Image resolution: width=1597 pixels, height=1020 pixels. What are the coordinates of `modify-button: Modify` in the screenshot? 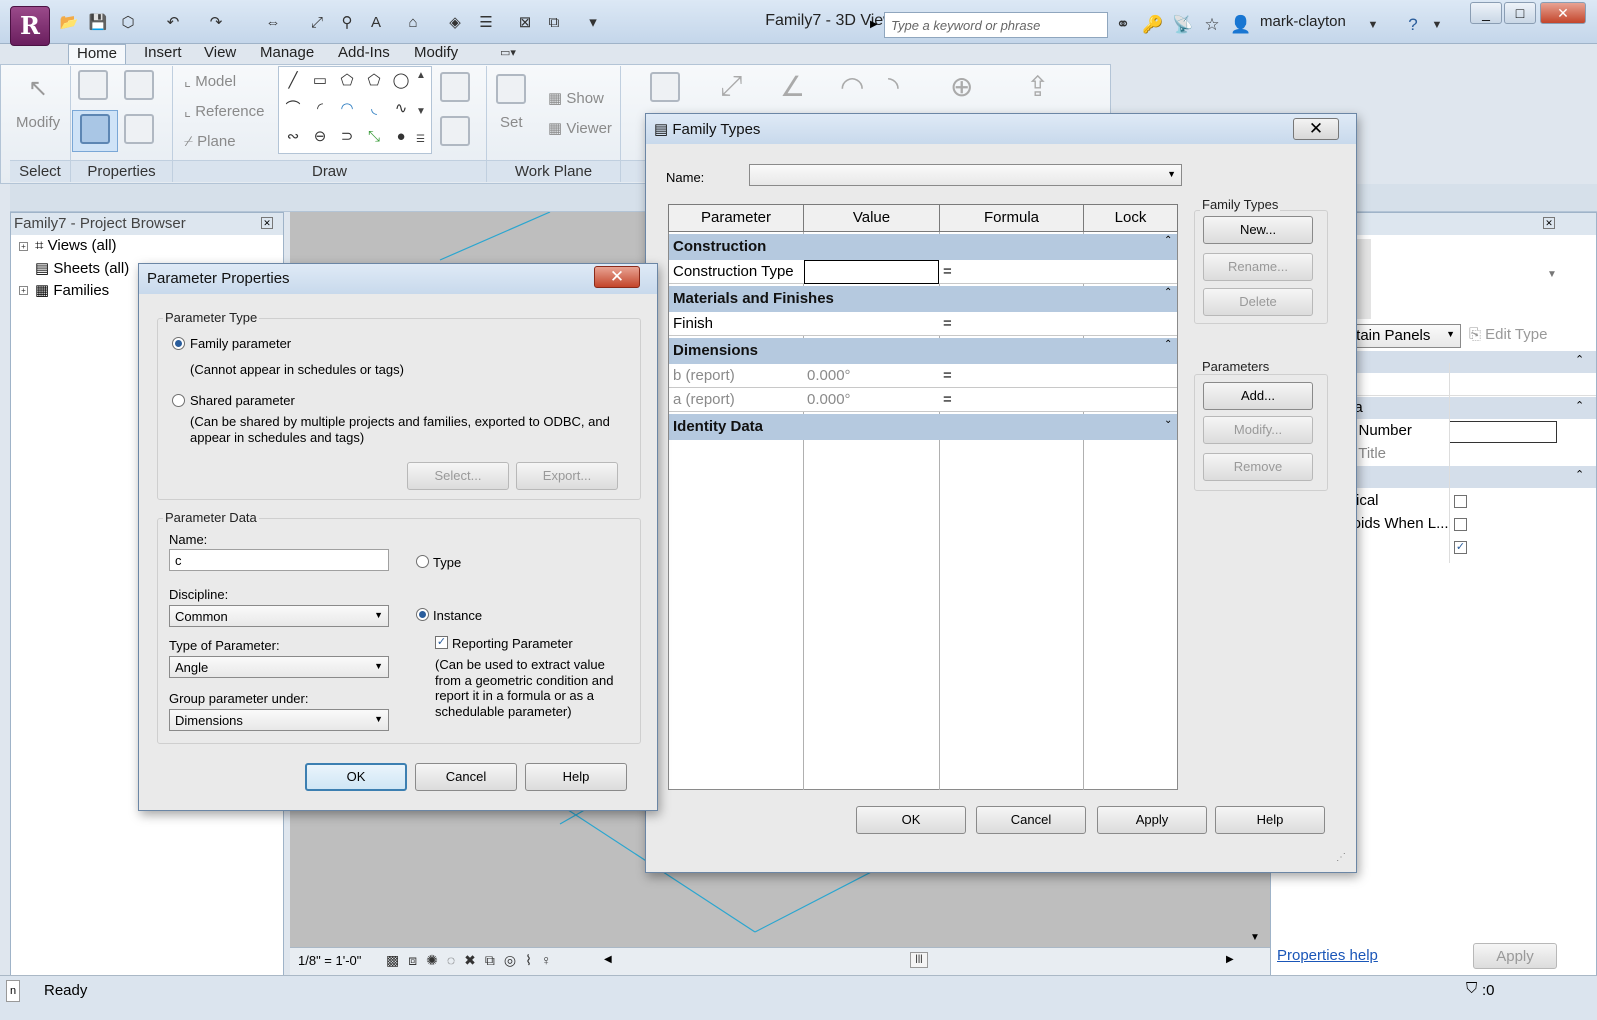 It's located at (38, 122).